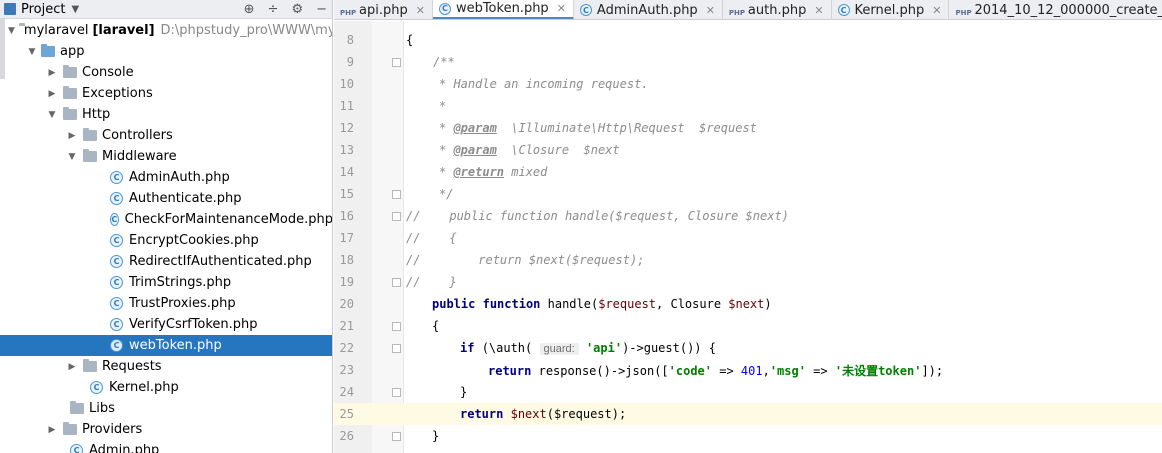 Image resolution: width=1162 pixels, height=453 pixels. What do you see at coordinates (529, 150) in the screenshot?
I see `code-text: * @param \Closure $next` at bounding box center [529, 150].